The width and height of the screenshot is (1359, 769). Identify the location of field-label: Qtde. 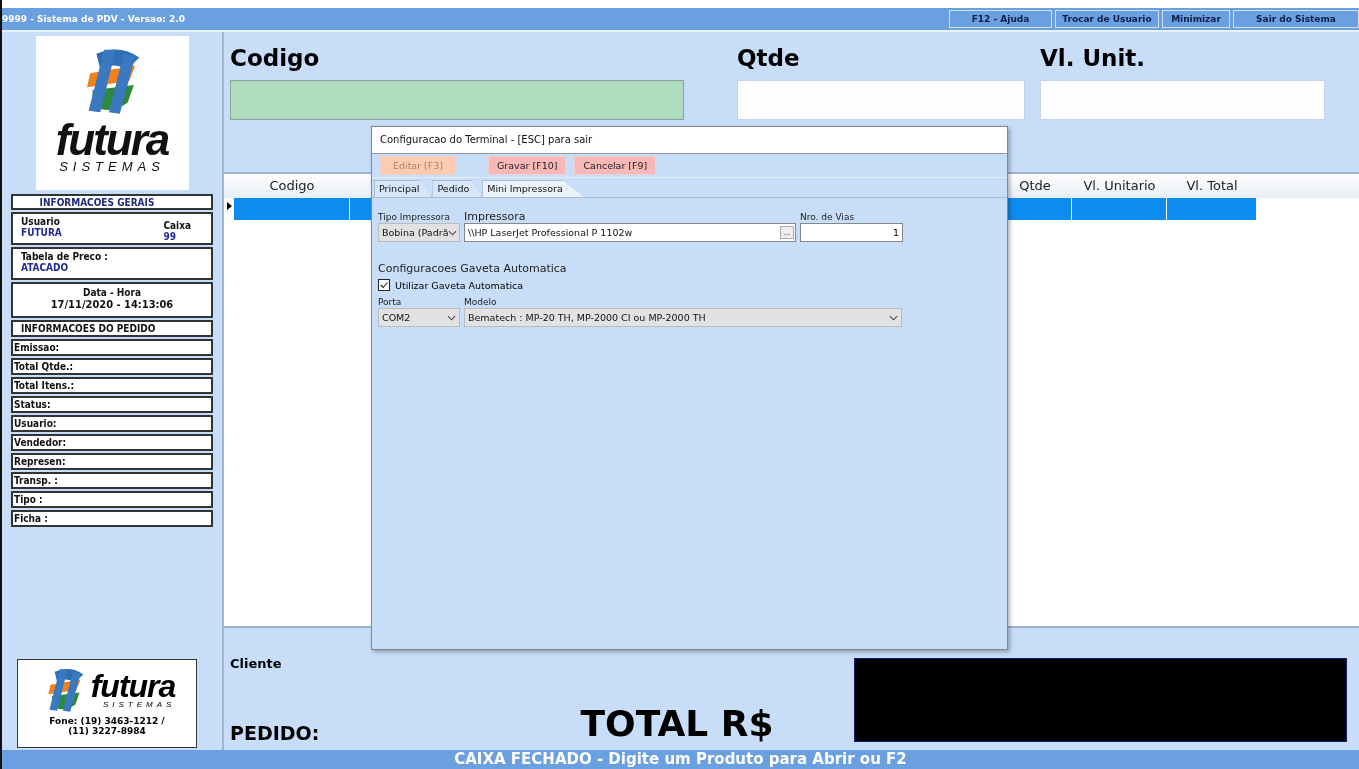
(769, 58).